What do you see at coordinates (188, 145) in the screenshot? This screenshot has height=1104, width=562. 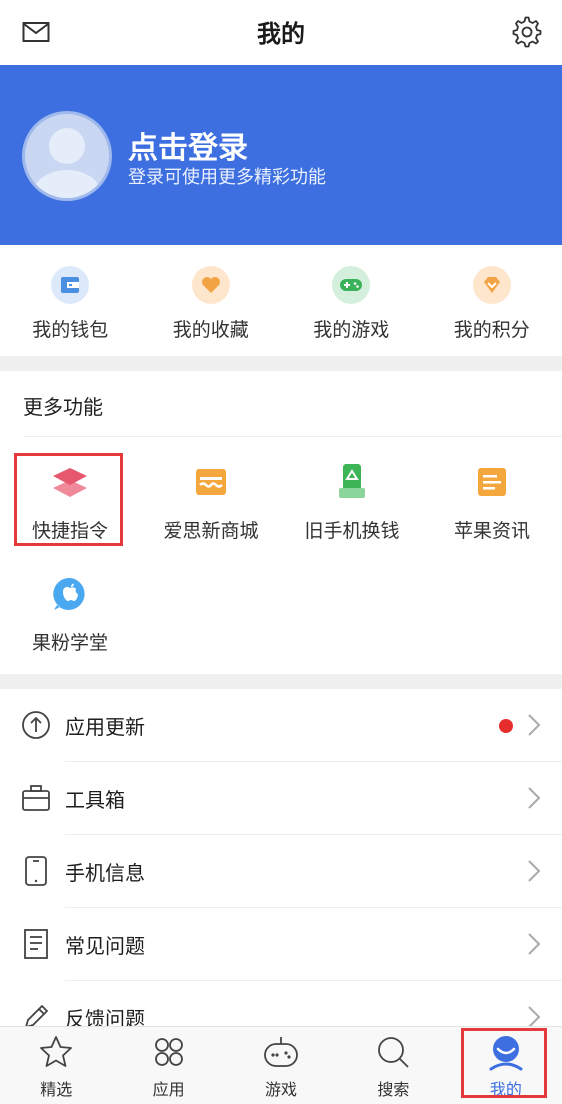 I see `login-title: 点击登录` at bounding box center [188, 145].